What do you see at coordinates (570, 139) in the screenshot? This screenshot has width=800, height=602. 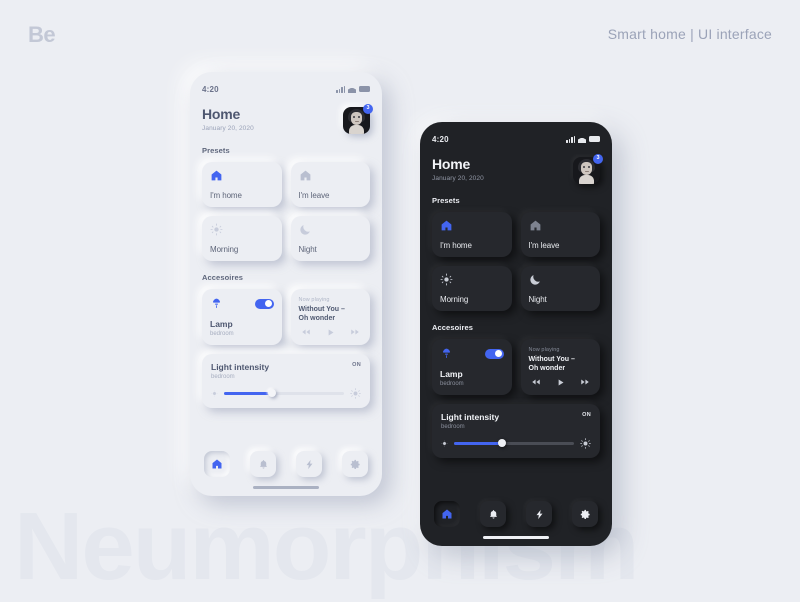 I see `signal-icon` at bounding box center [570, 139].